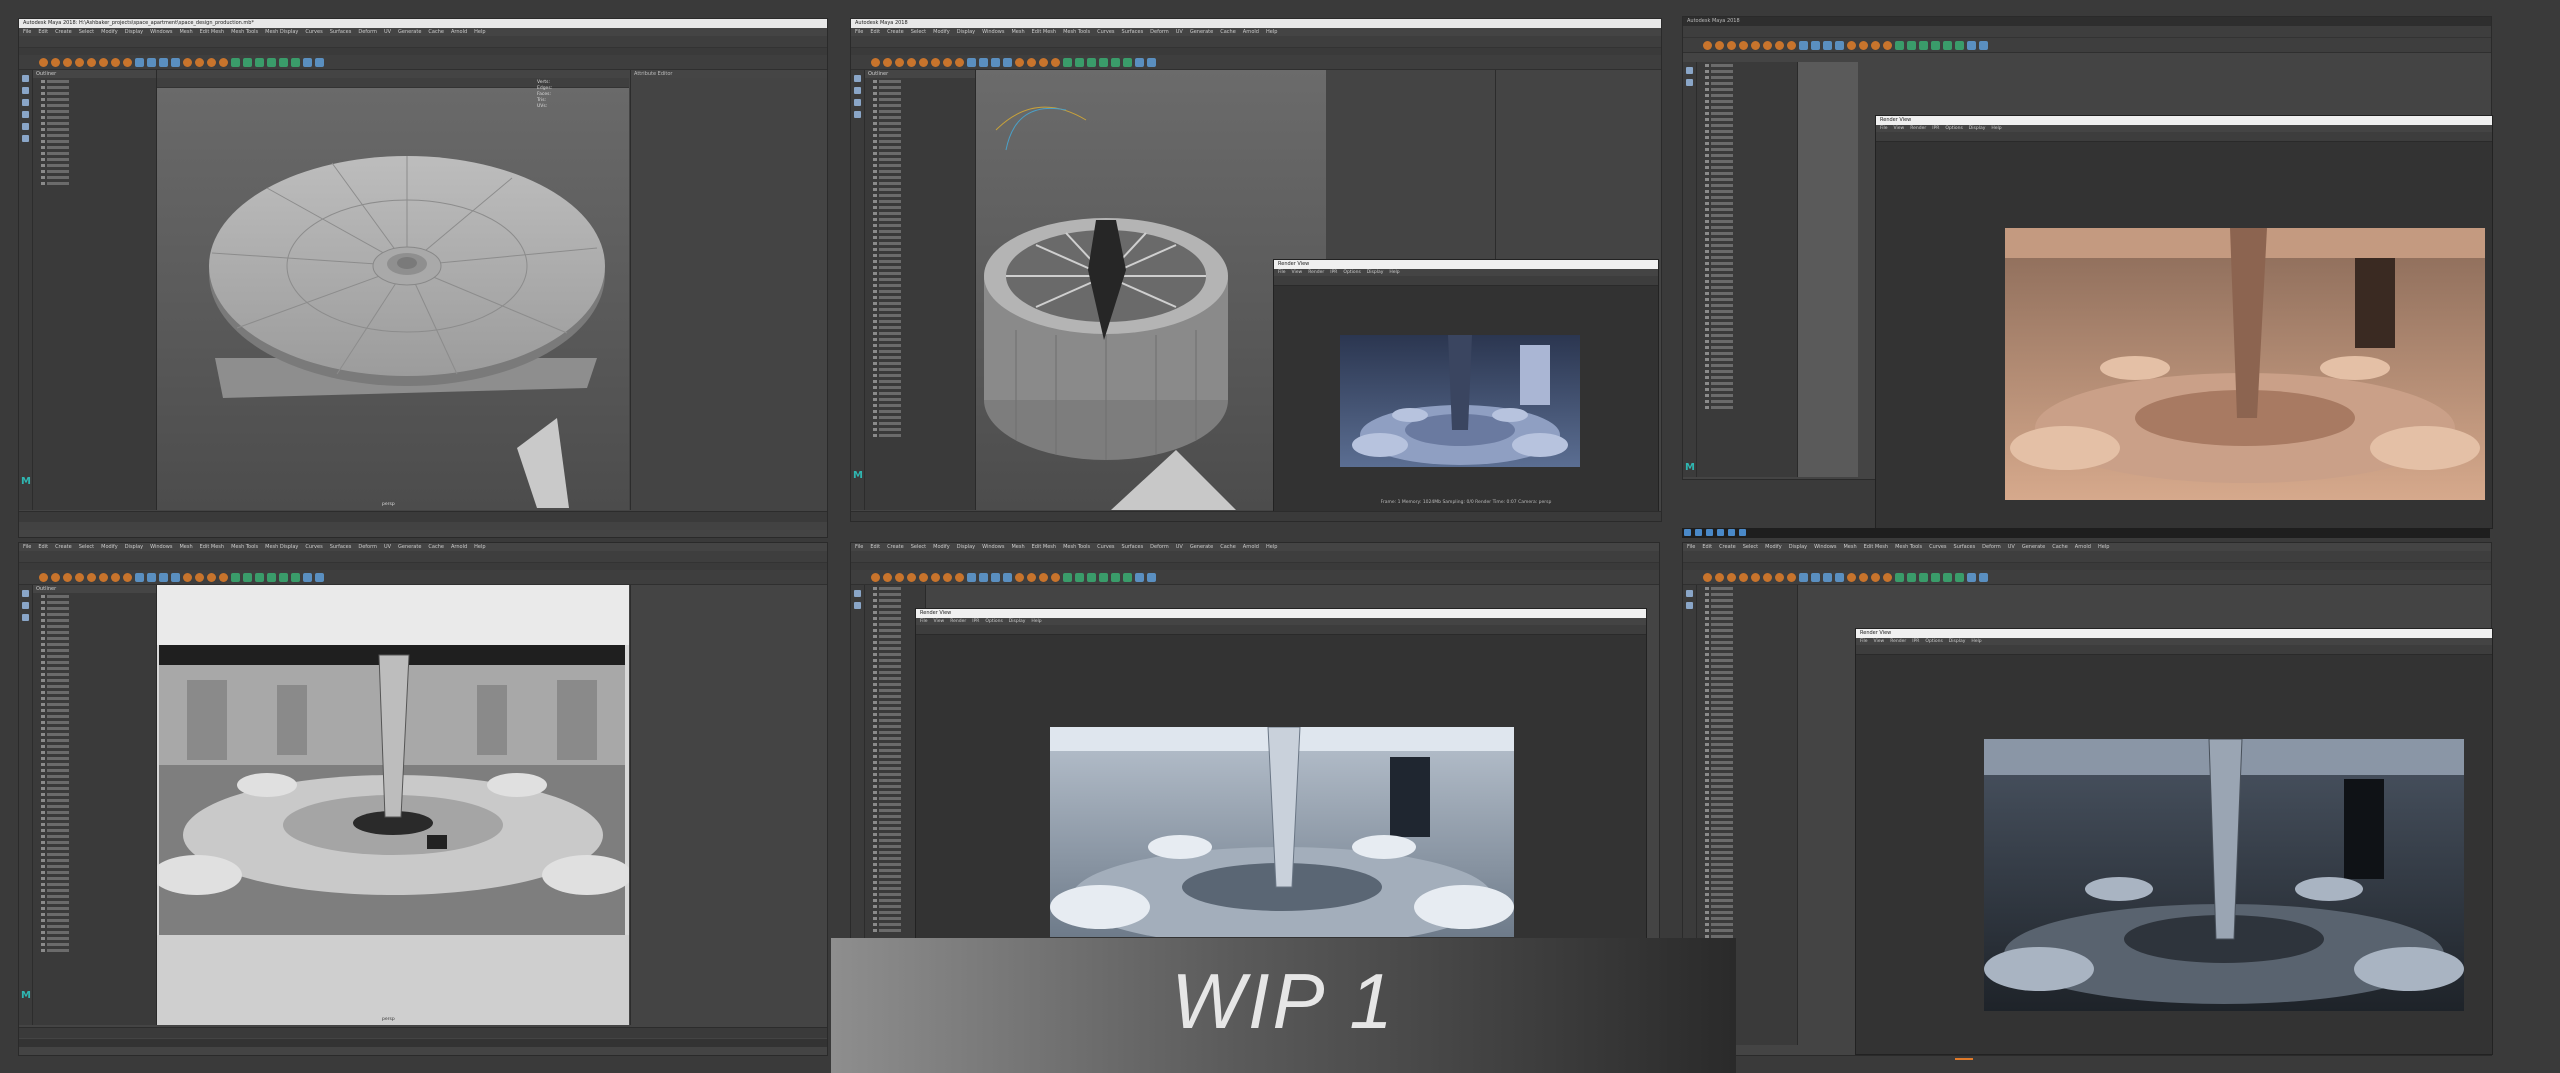 This screenshot has height=1073, width=2560. What do you see at coordinates (1394, 272) in the screenshot?
I see `menu-item: Help` at bounding box center [1394, 272].